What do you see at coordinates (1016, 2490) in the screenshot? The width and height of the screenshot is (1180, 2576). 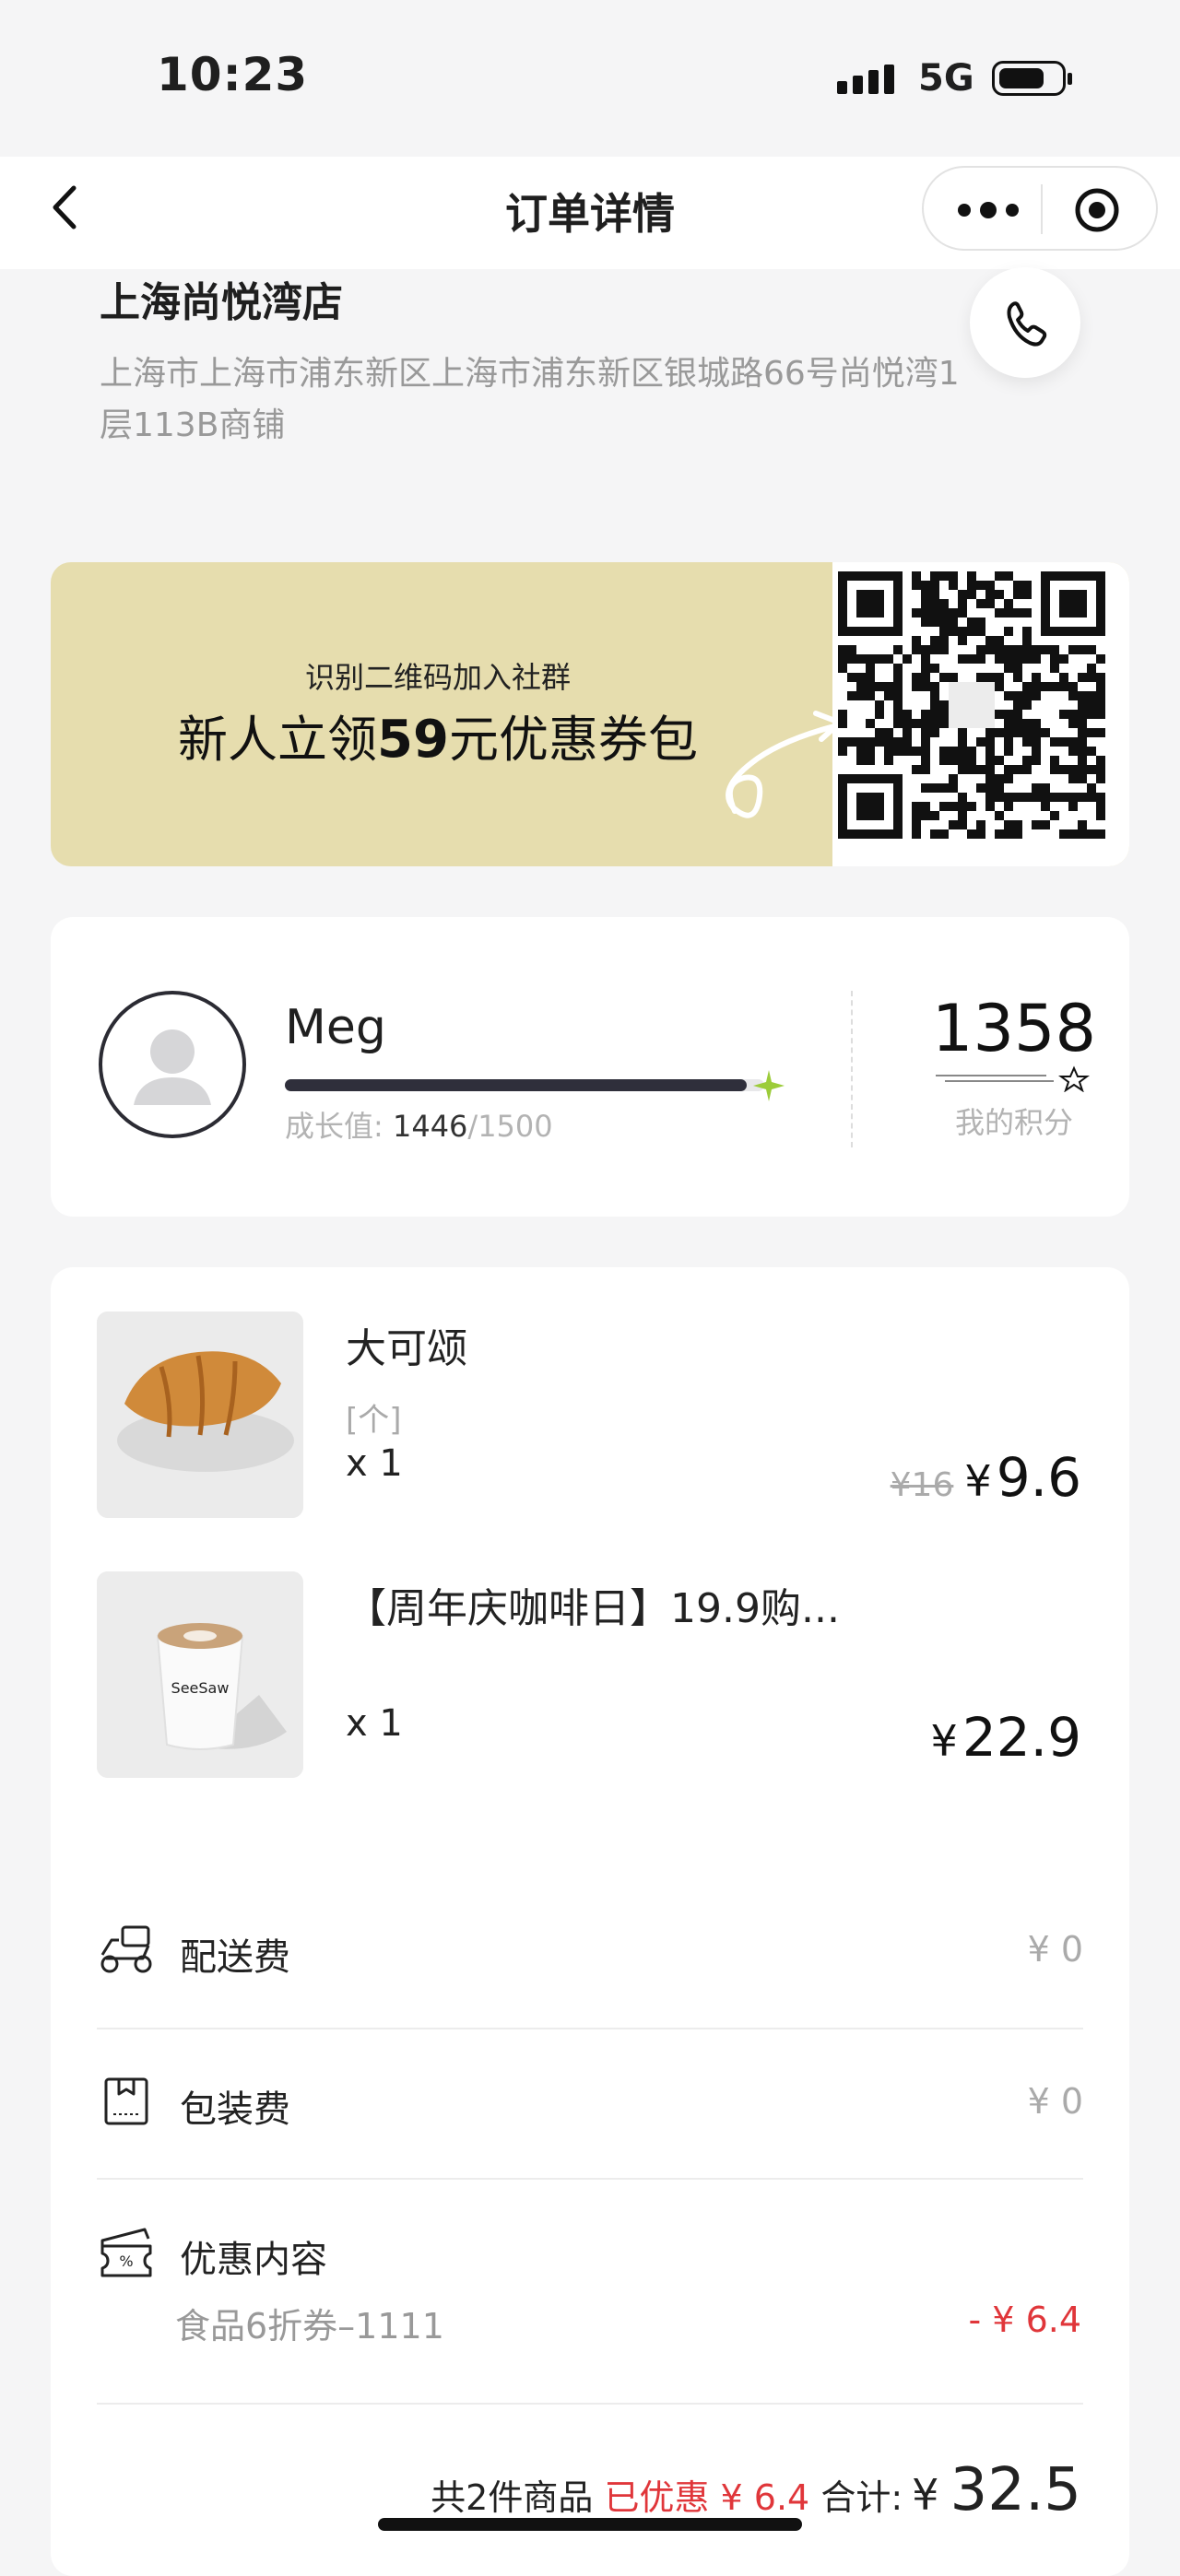 I see `total-amount: 32.5` at bounding box center [1016, 2490].